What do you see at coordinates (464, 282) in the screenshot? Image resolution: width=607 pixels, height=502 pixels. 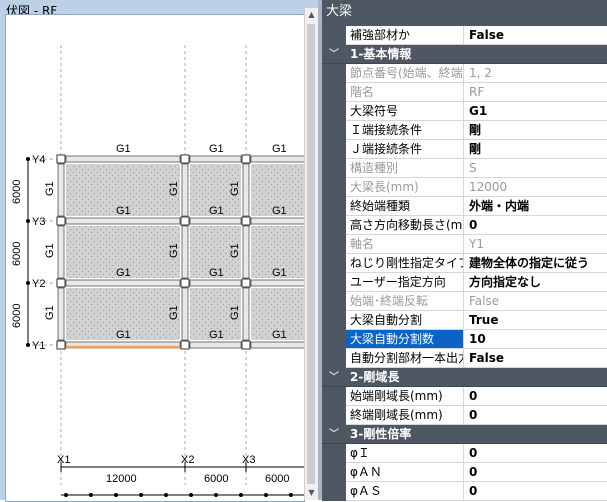 I see `property-row: ユーザー指定方向 方向指定なし` at bounding box center [464, 282].